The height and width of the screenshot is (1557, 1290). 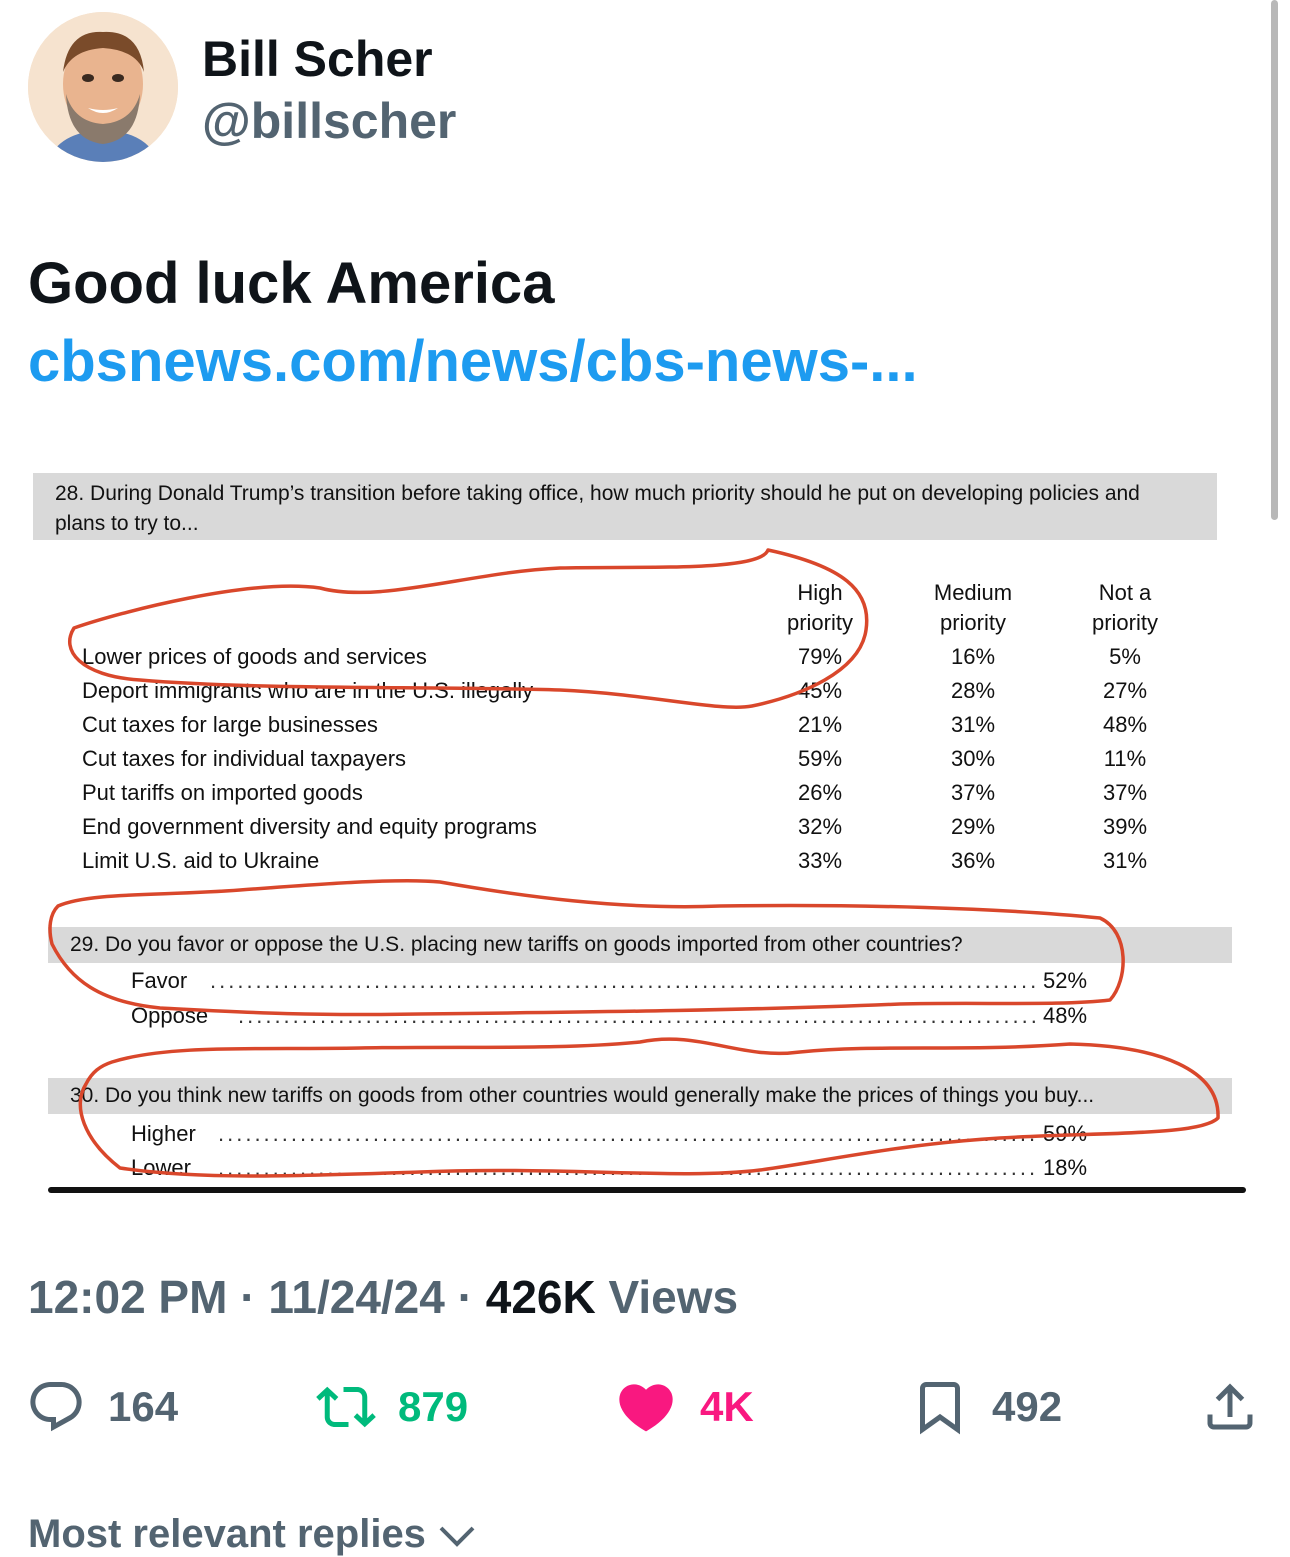 I want to click on option-value: 18%, so click(x=1065, y=1167).